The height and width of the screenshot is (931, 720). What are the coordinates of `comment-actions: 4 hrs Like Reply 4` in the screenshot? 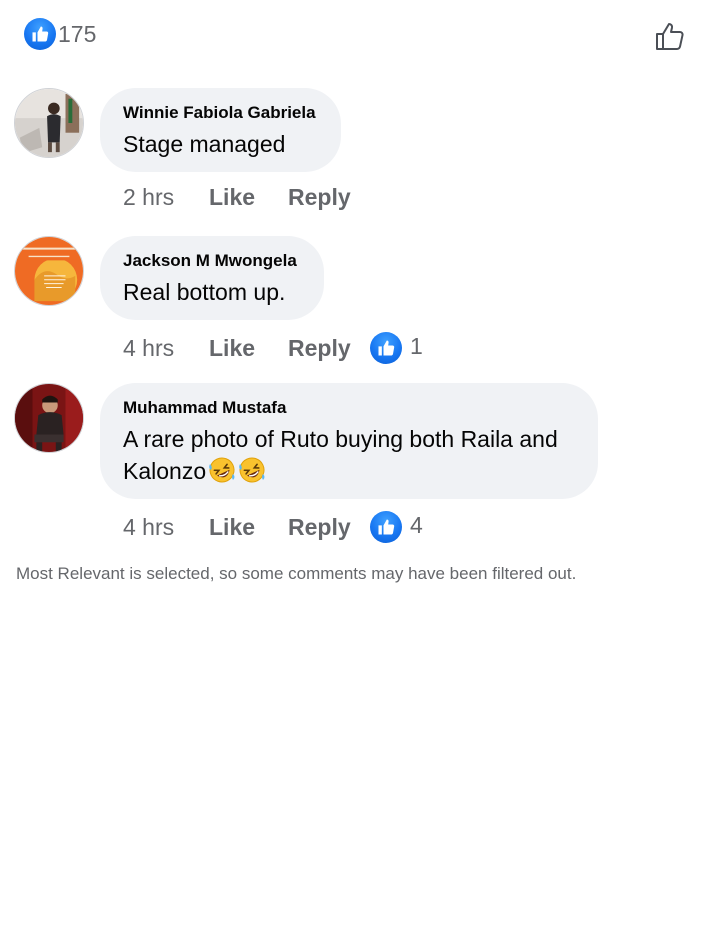 It's located at (273, 527).